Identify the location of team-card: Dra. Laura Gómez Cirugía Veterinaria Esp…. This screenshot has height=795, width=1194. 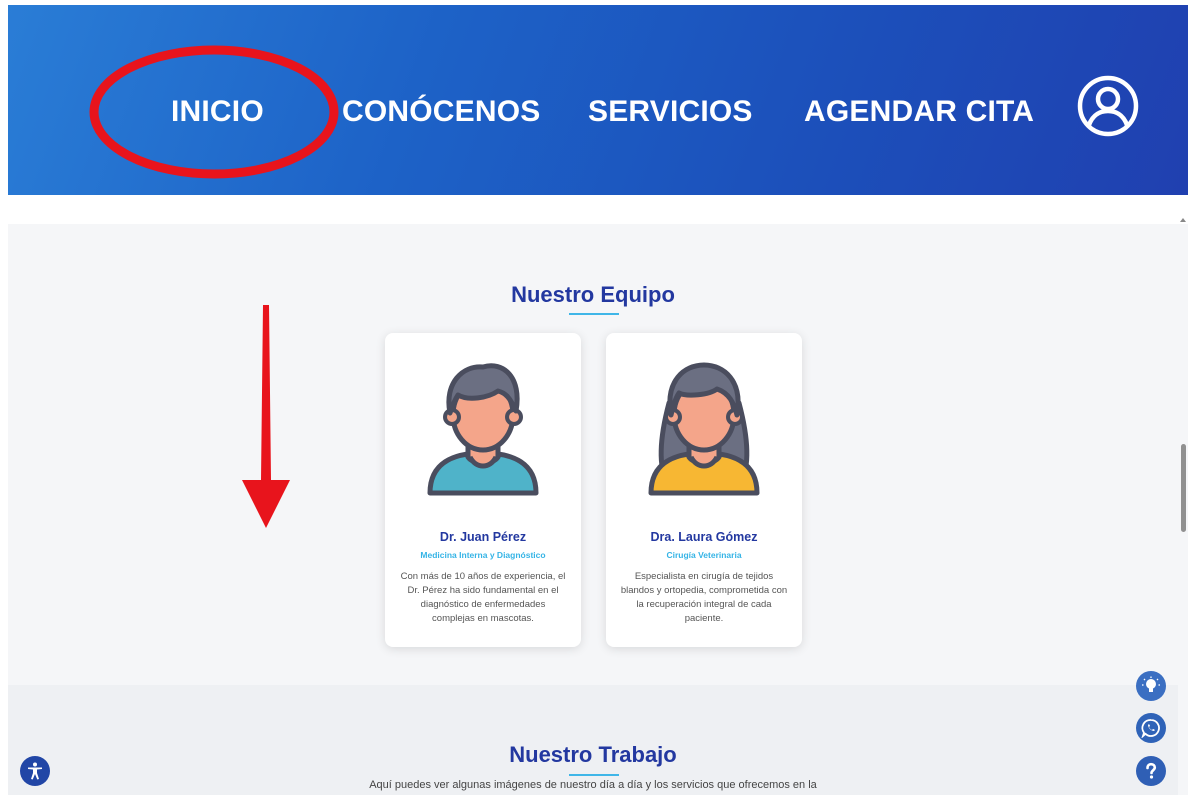
(704, 490).